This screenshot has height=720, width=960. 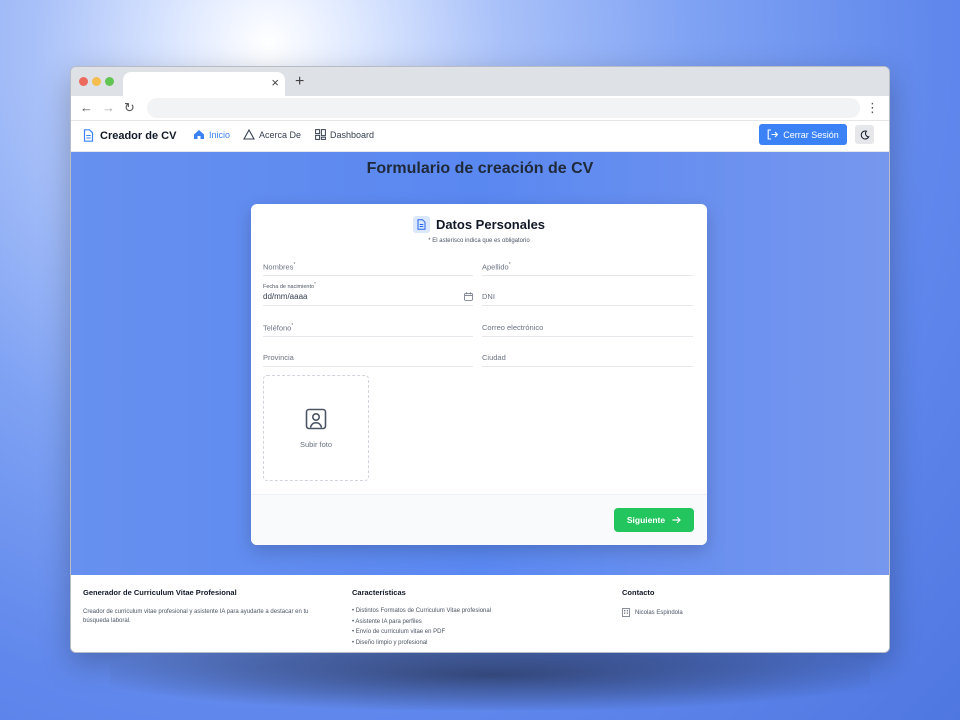 I want to click on app-navbar: Creador de CV Inicio Acerca De Dashboard, so click(x=480, y=136).